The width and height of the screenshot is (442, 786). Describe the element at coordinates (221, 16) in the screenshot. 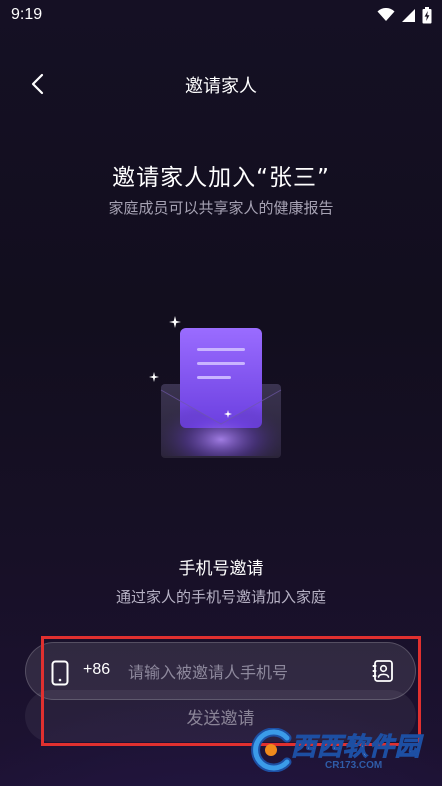

I see `status-bar: 9:19` at that location.